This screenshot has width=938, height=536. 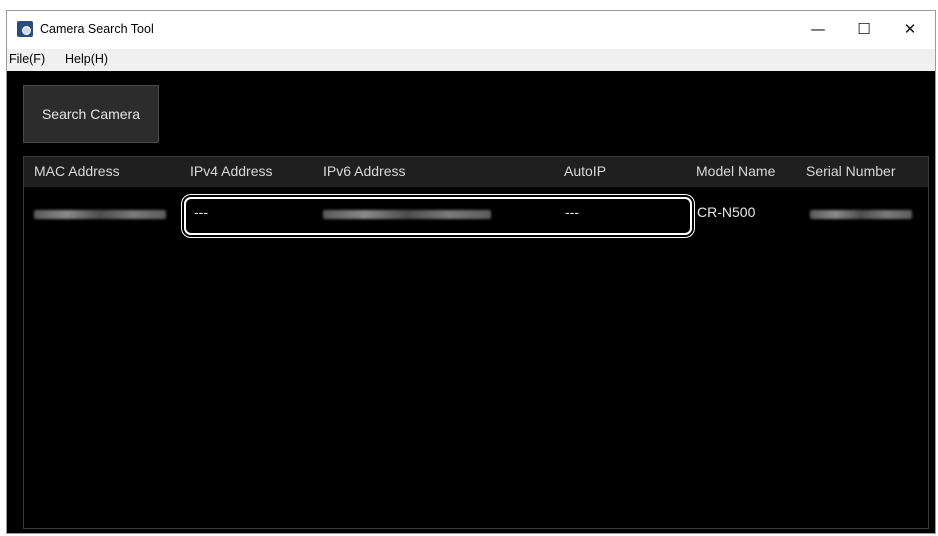 What do you see at coordinates (818, 29) in the screenshot?
I see `minimize-button: —` at bounding box center [818, 29].